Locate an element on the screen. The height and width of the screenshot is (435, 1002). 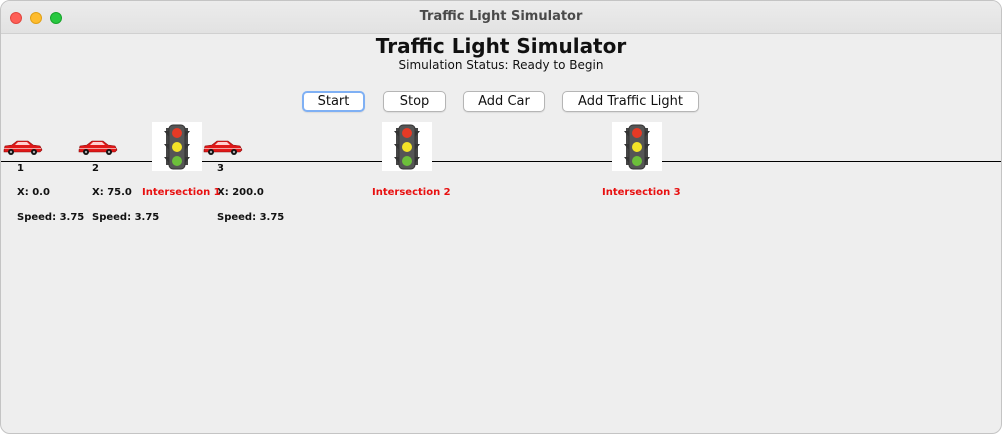
car-x-label: X: 0.0 is located at coordinates (33, 192).